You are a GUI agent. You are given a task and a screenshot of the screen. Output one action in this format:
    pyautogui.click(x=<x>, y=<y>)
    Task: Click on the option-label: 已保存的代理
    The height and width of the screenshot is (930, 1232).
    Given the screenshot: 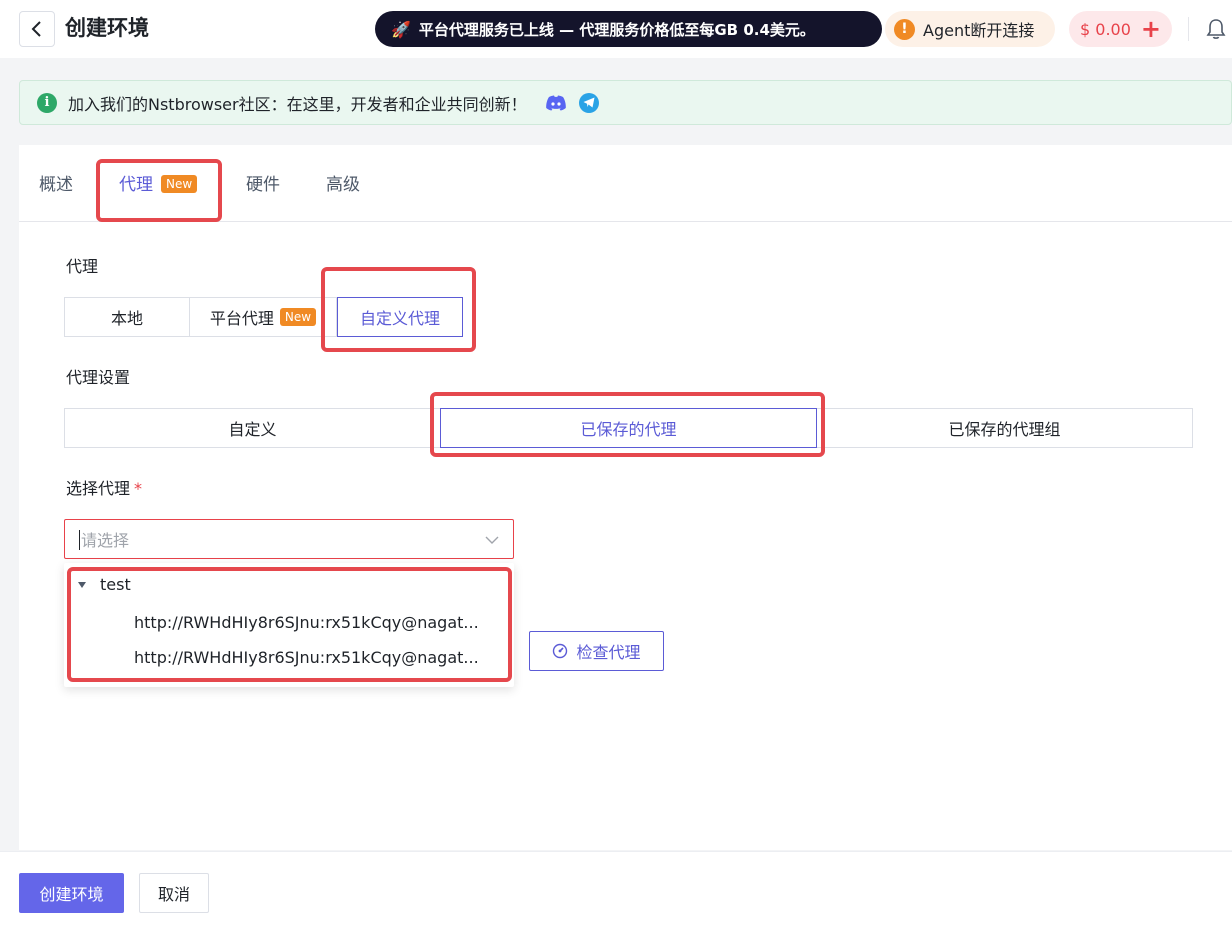 What is the action you would take?
    pyautogui.click(x=628, y=429)
    